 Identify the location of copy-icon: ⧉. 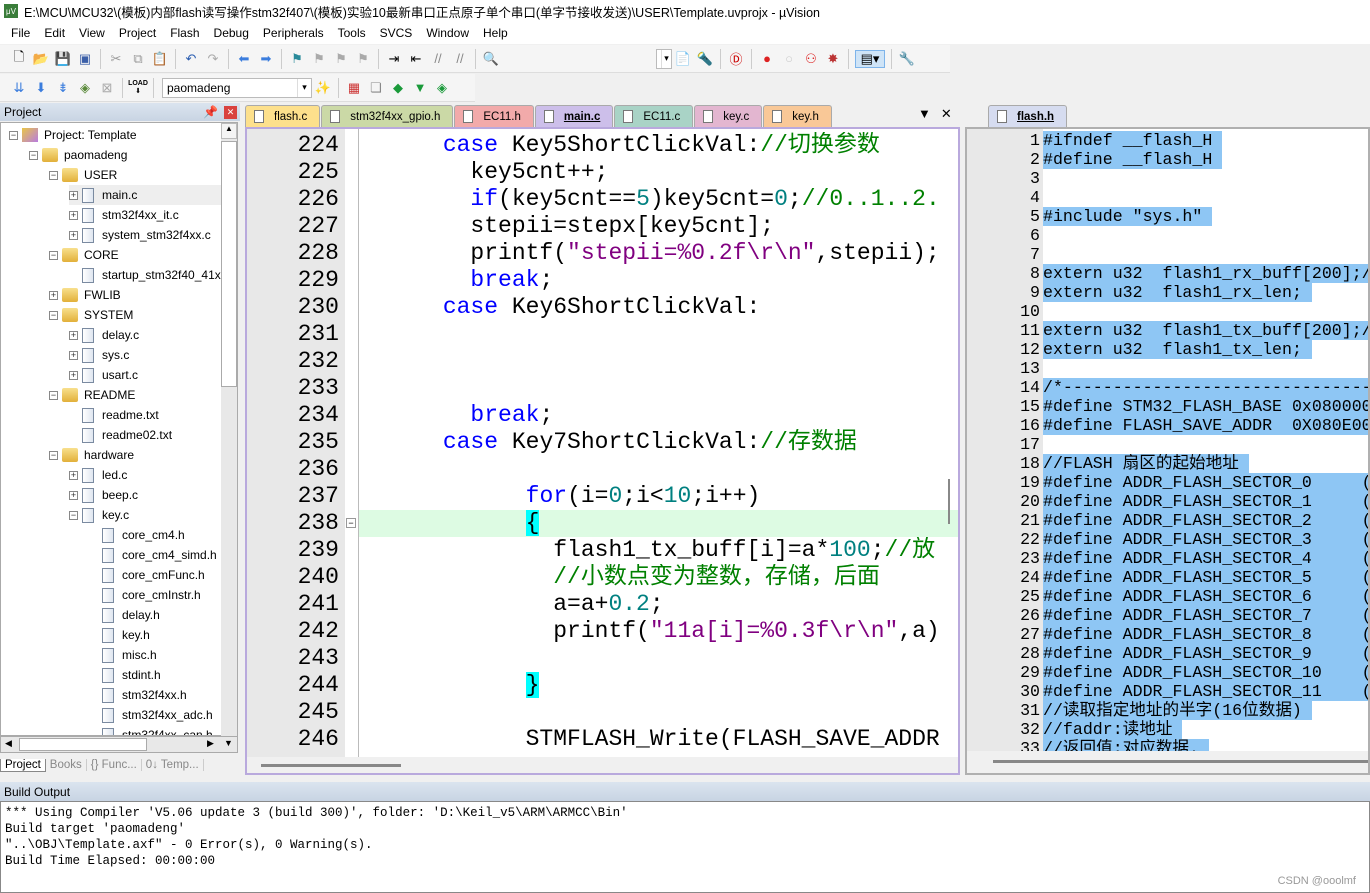
(138, 59).